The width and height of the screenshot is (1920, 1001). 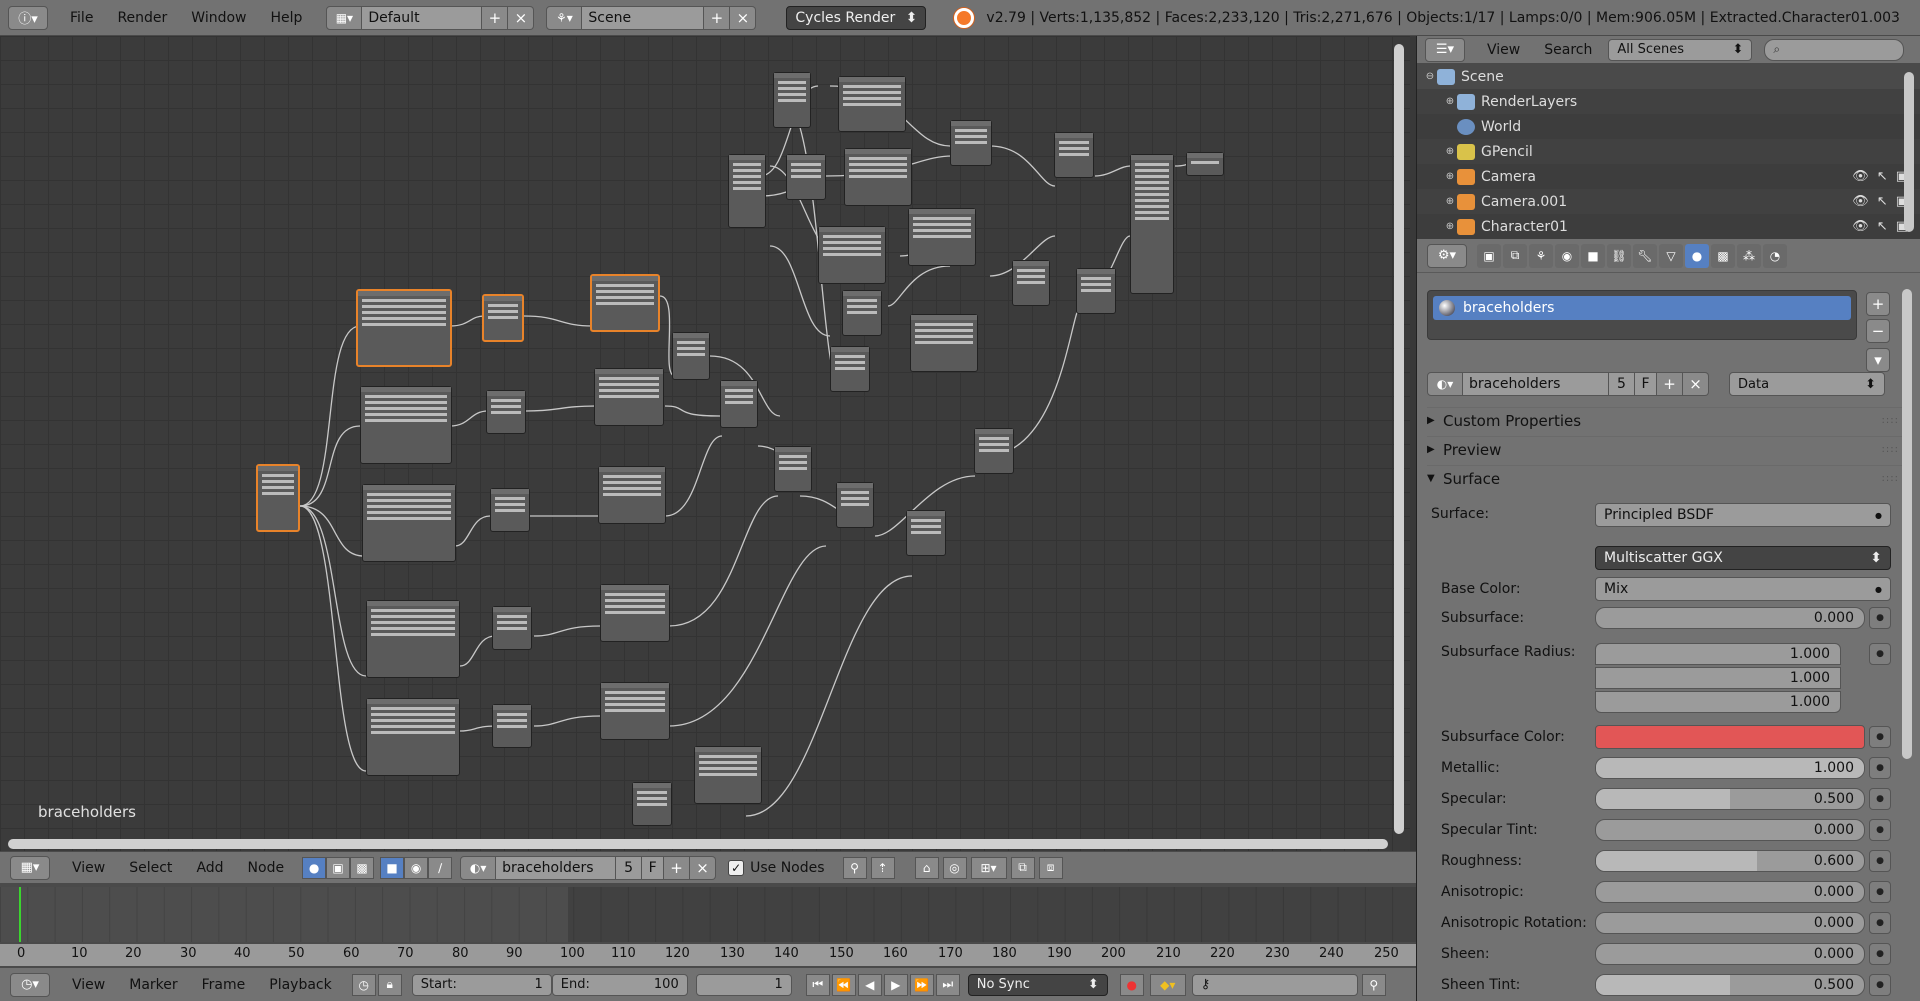 What do you see at coordinates (153, 985) in the screenshot?
I see `menu-marker: Marker` at bounding box center [153, 985].